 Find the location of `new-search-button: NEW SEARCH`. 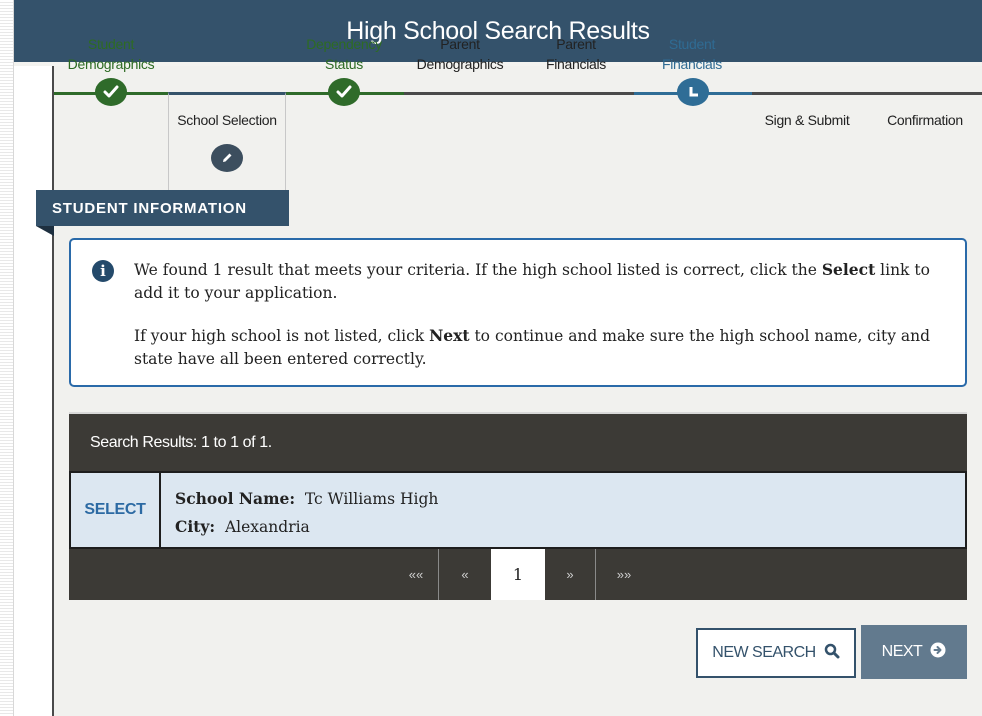

new-search-button: NEW SEARCH is located at coordinates (776, 653).